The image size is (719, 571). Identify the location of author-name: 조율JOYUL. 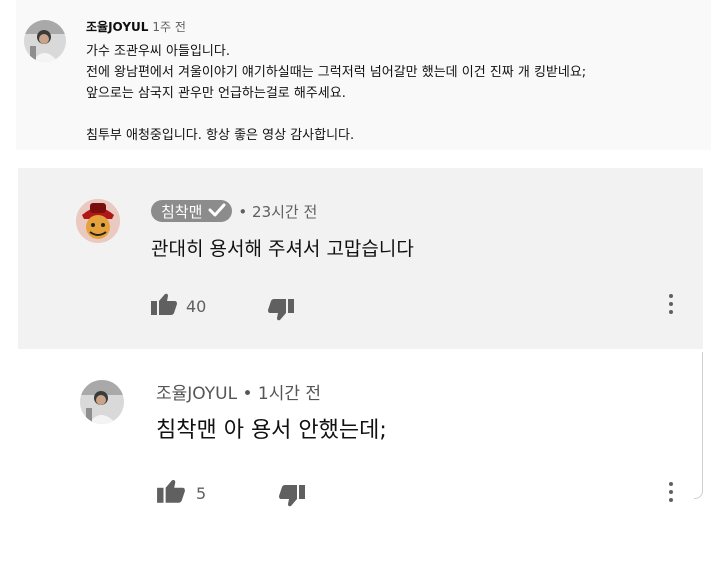
(117, 27).